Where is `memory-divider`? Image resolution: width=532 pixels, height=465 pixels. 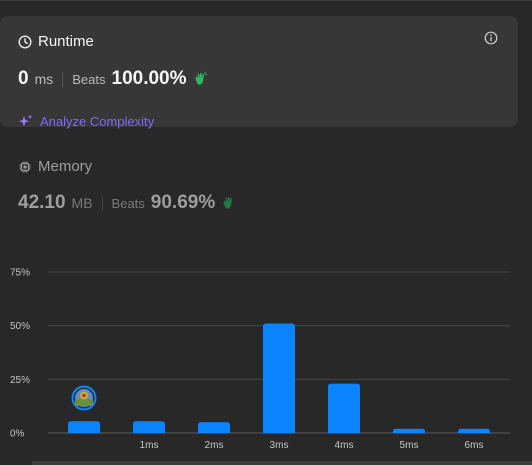
memory-divider is located at coordinates (102, 203).